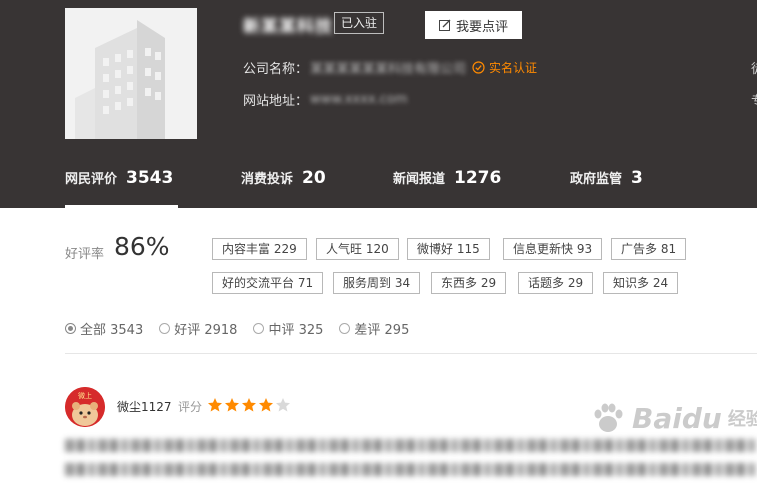 Image resolution: width=757 pixels, height=484 pixels. I want to click on filter-label: 差评 295, so click(382, 330).